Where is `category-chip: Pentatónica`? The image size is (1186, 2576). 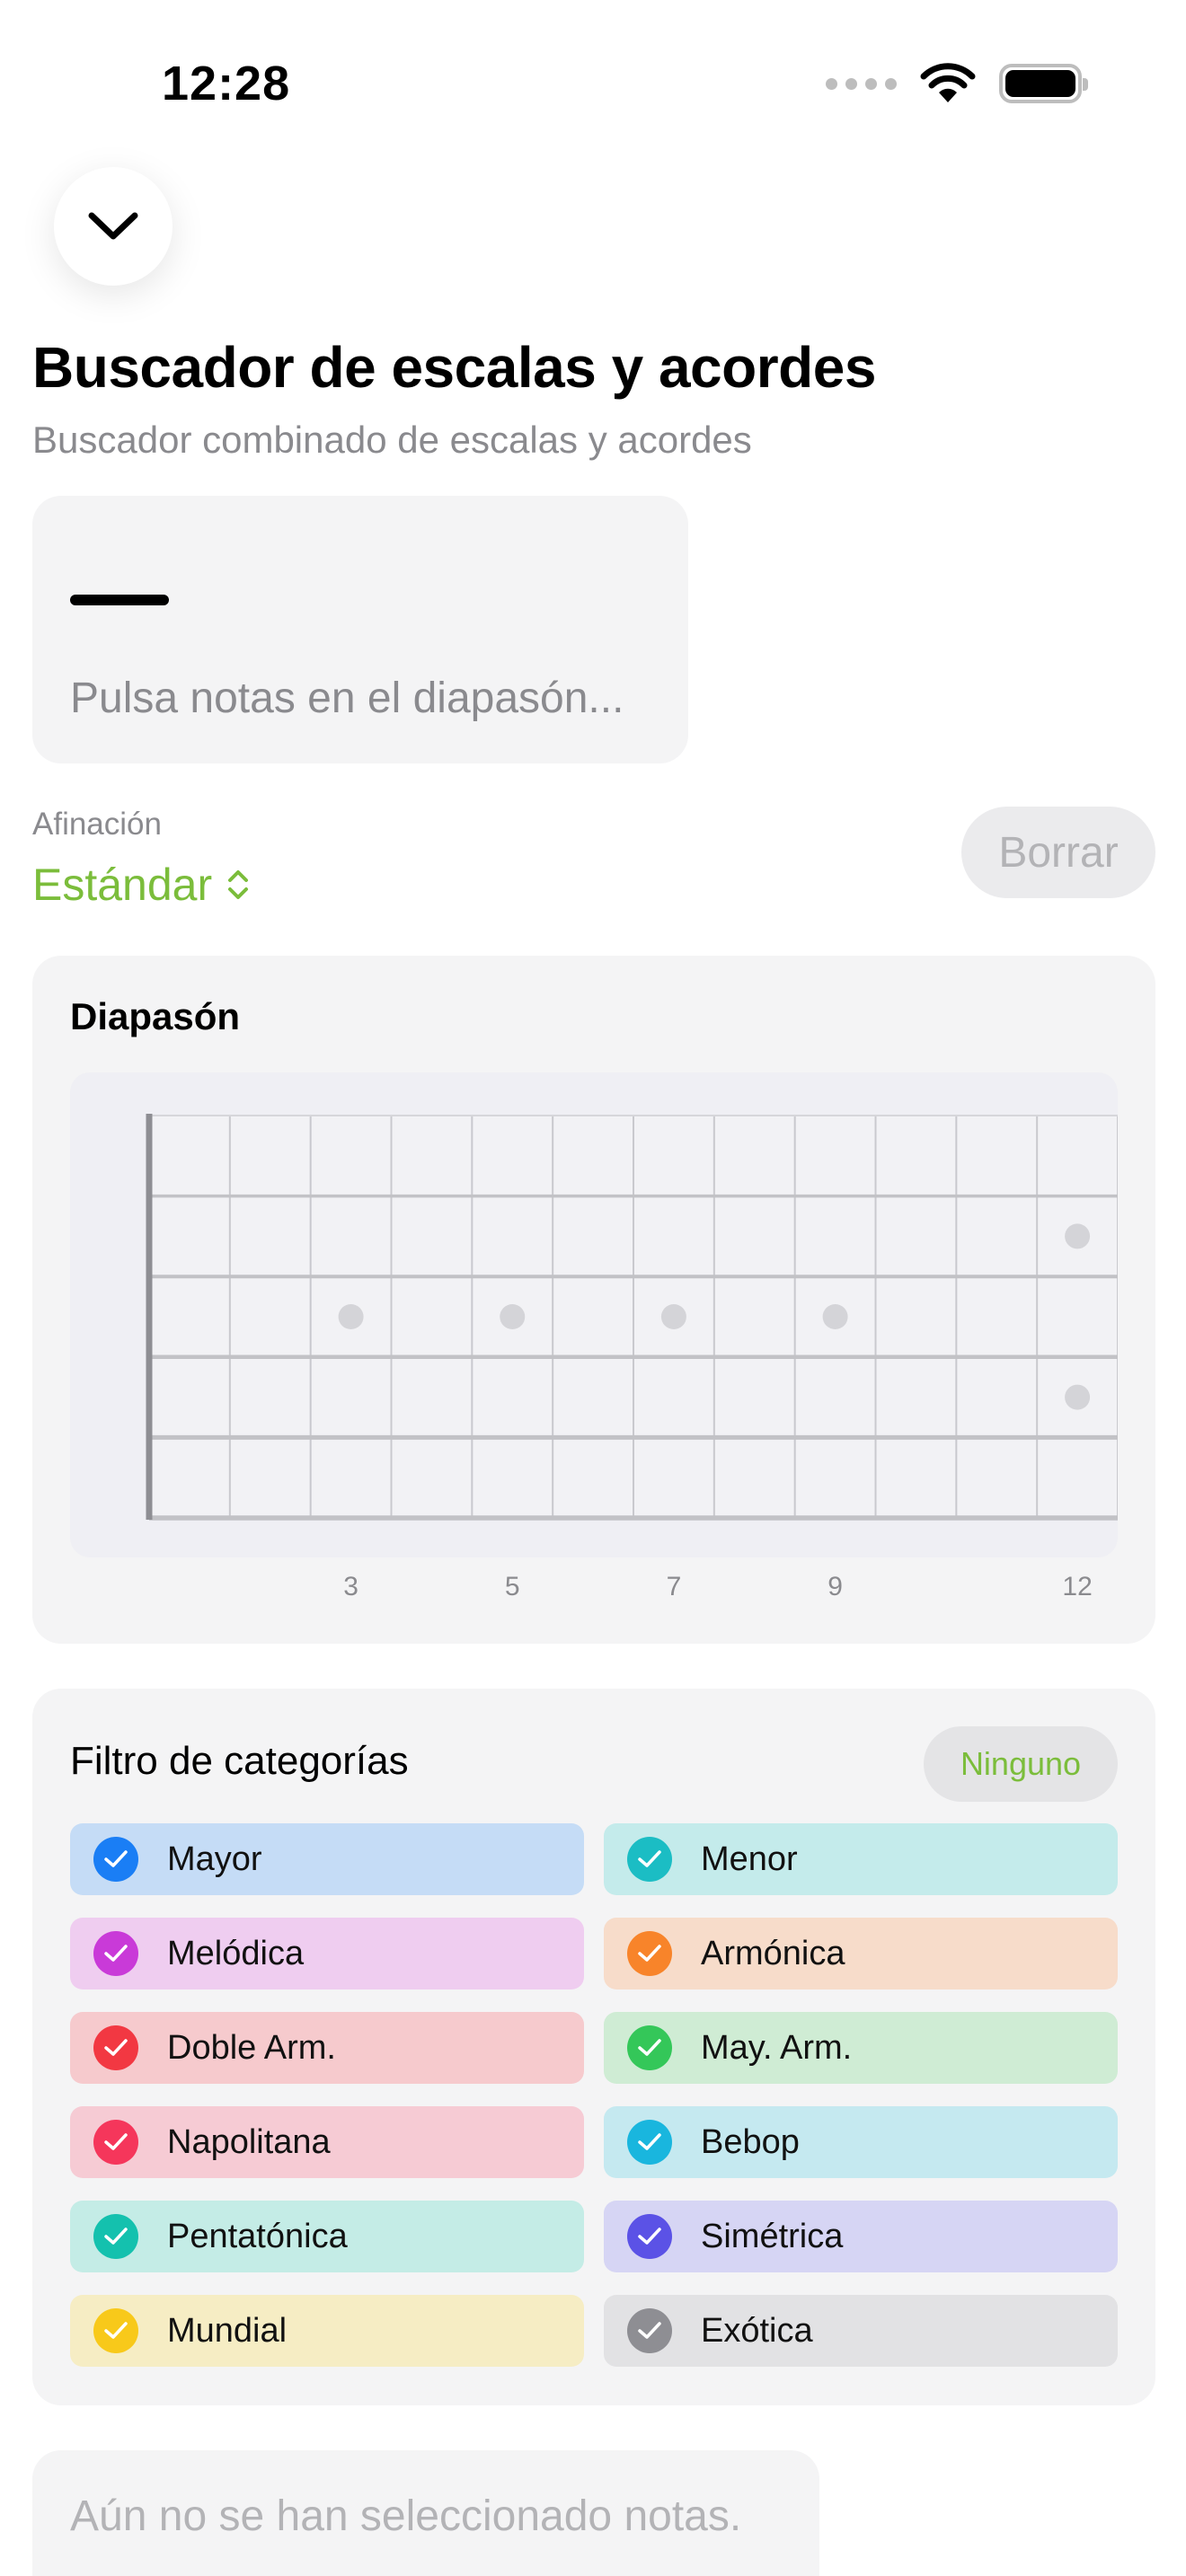
category-chip: Pentatónica is located at coordinates (327, 2236).